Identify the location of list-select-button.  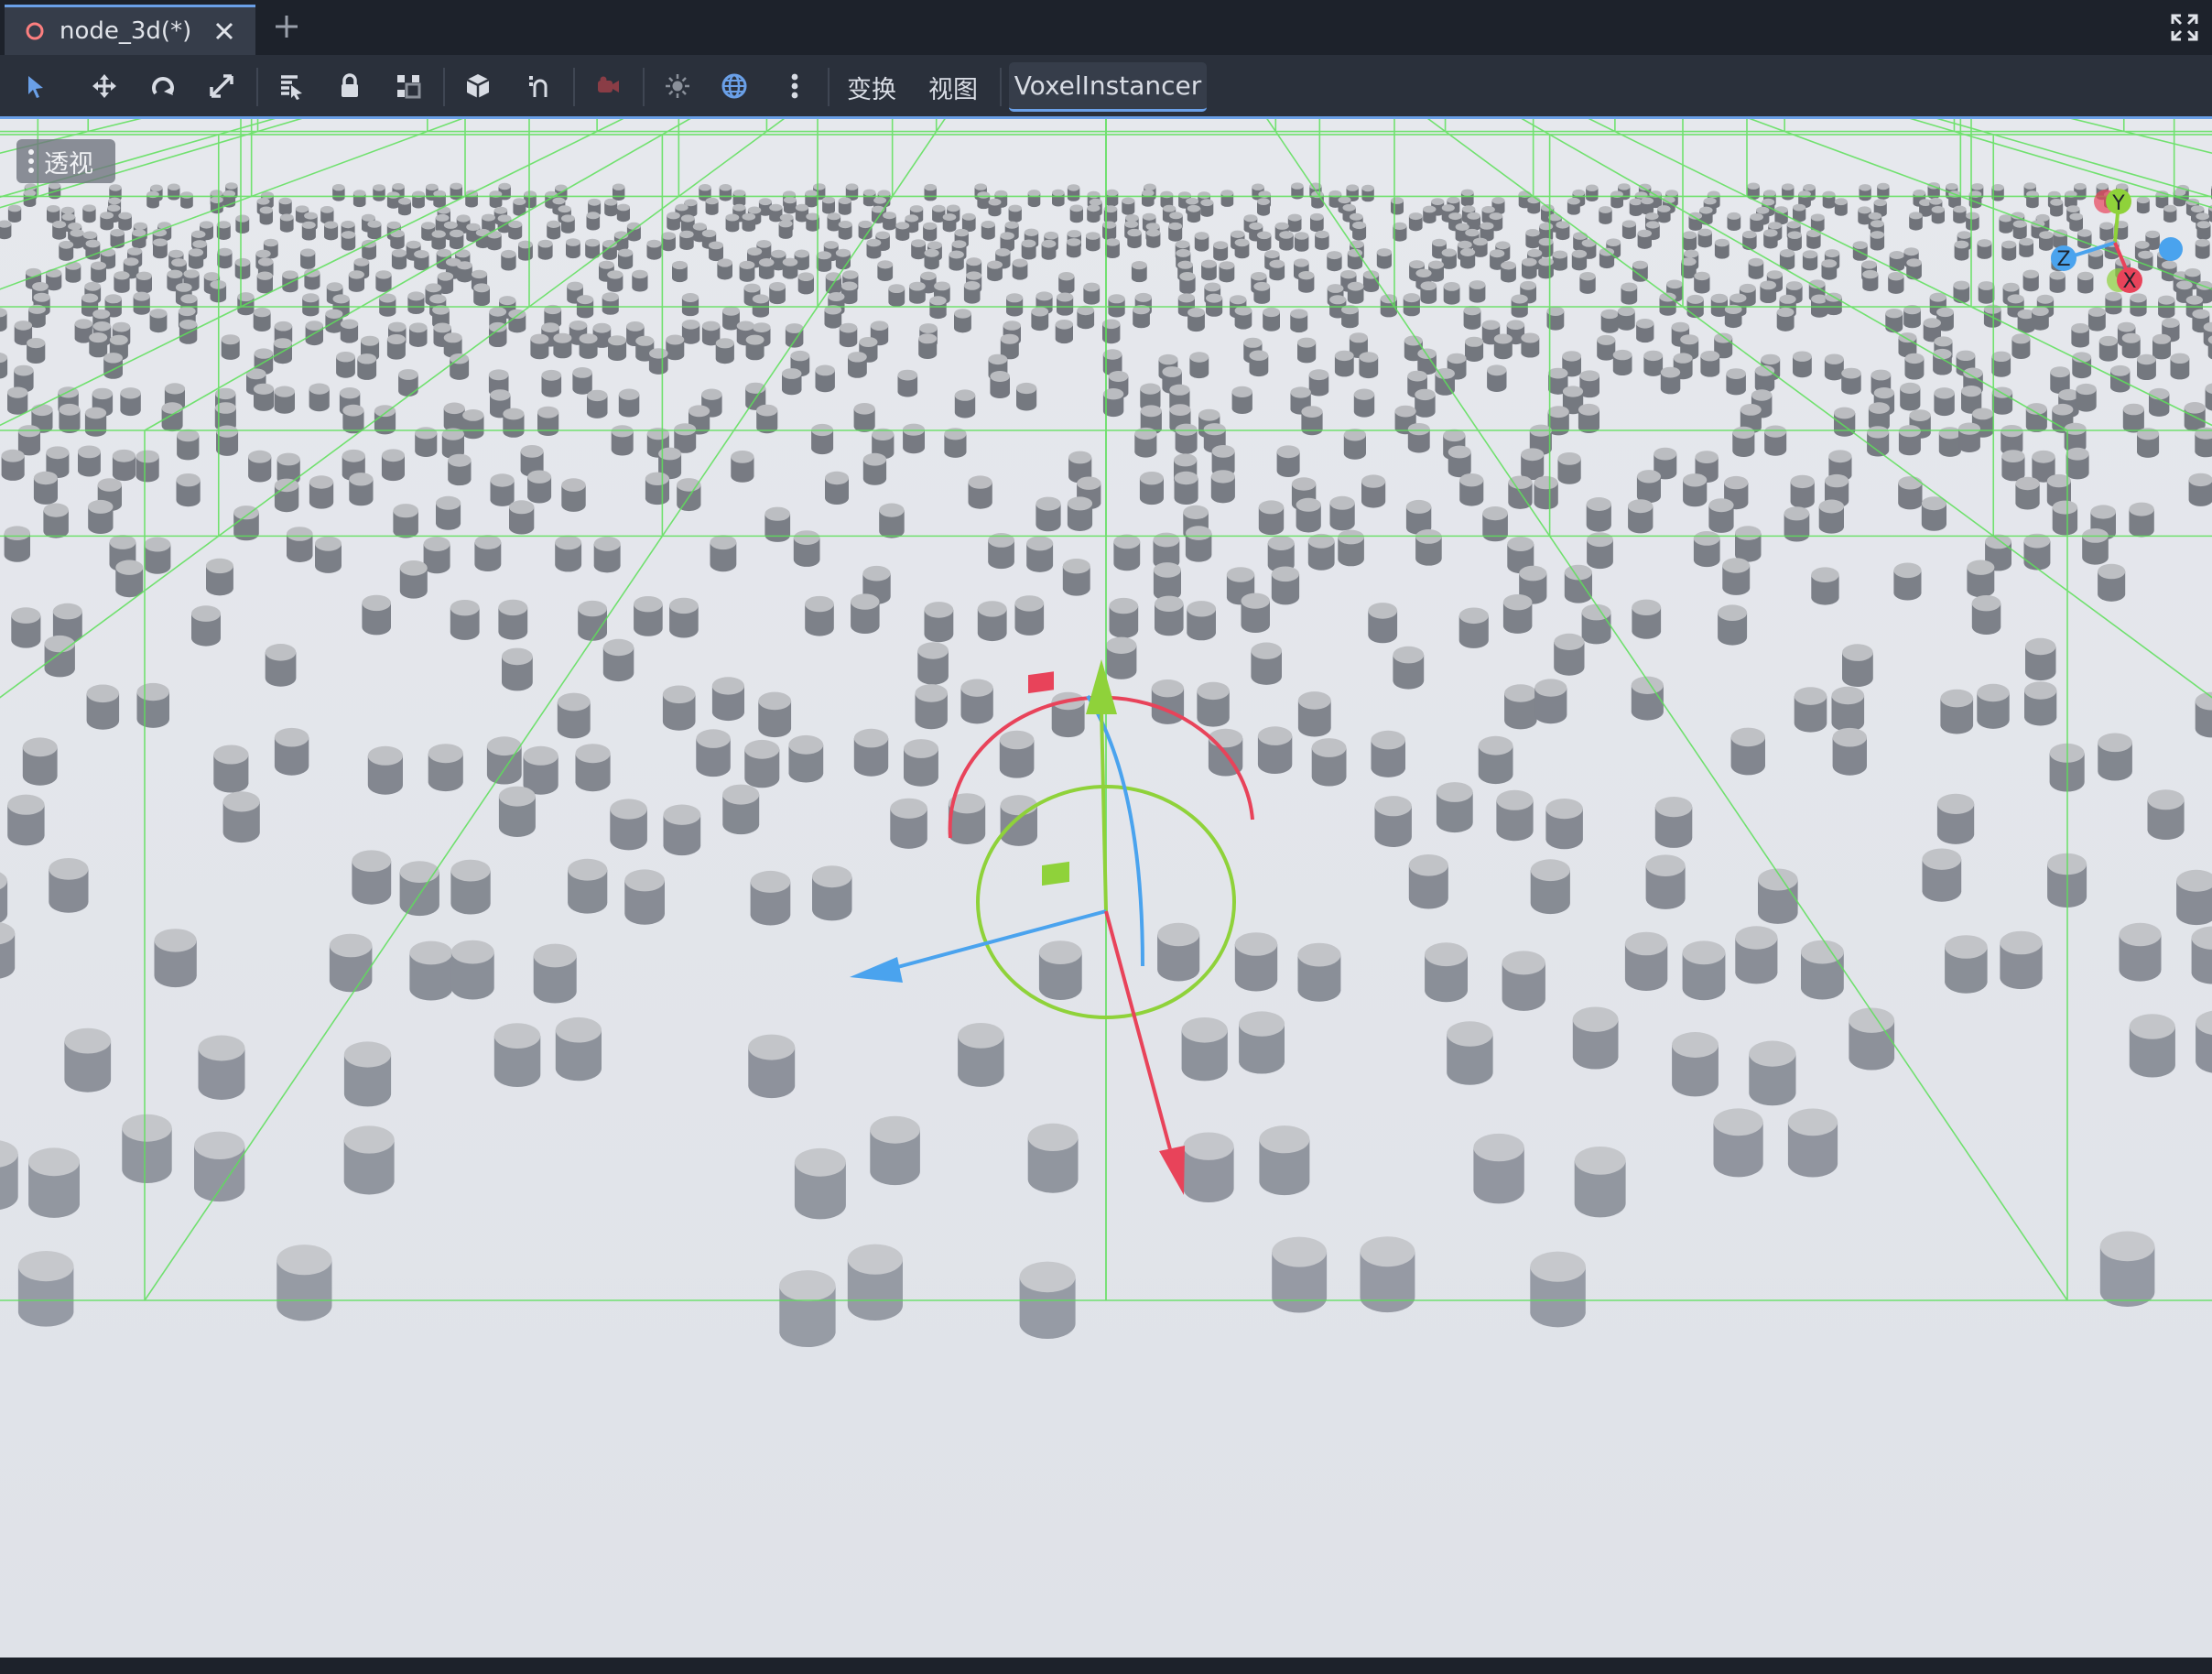
(291, 86).